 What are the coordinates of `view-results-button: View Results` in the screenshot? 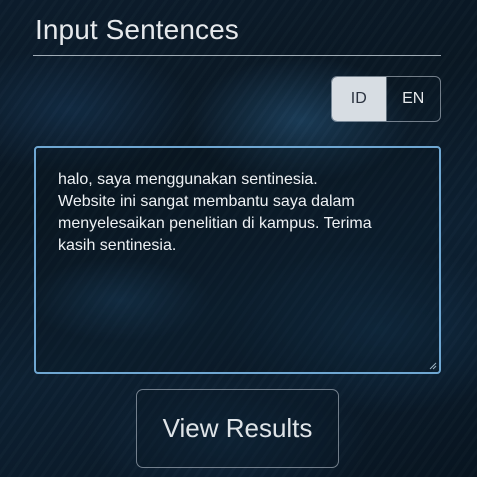 It's located at (237, 428).